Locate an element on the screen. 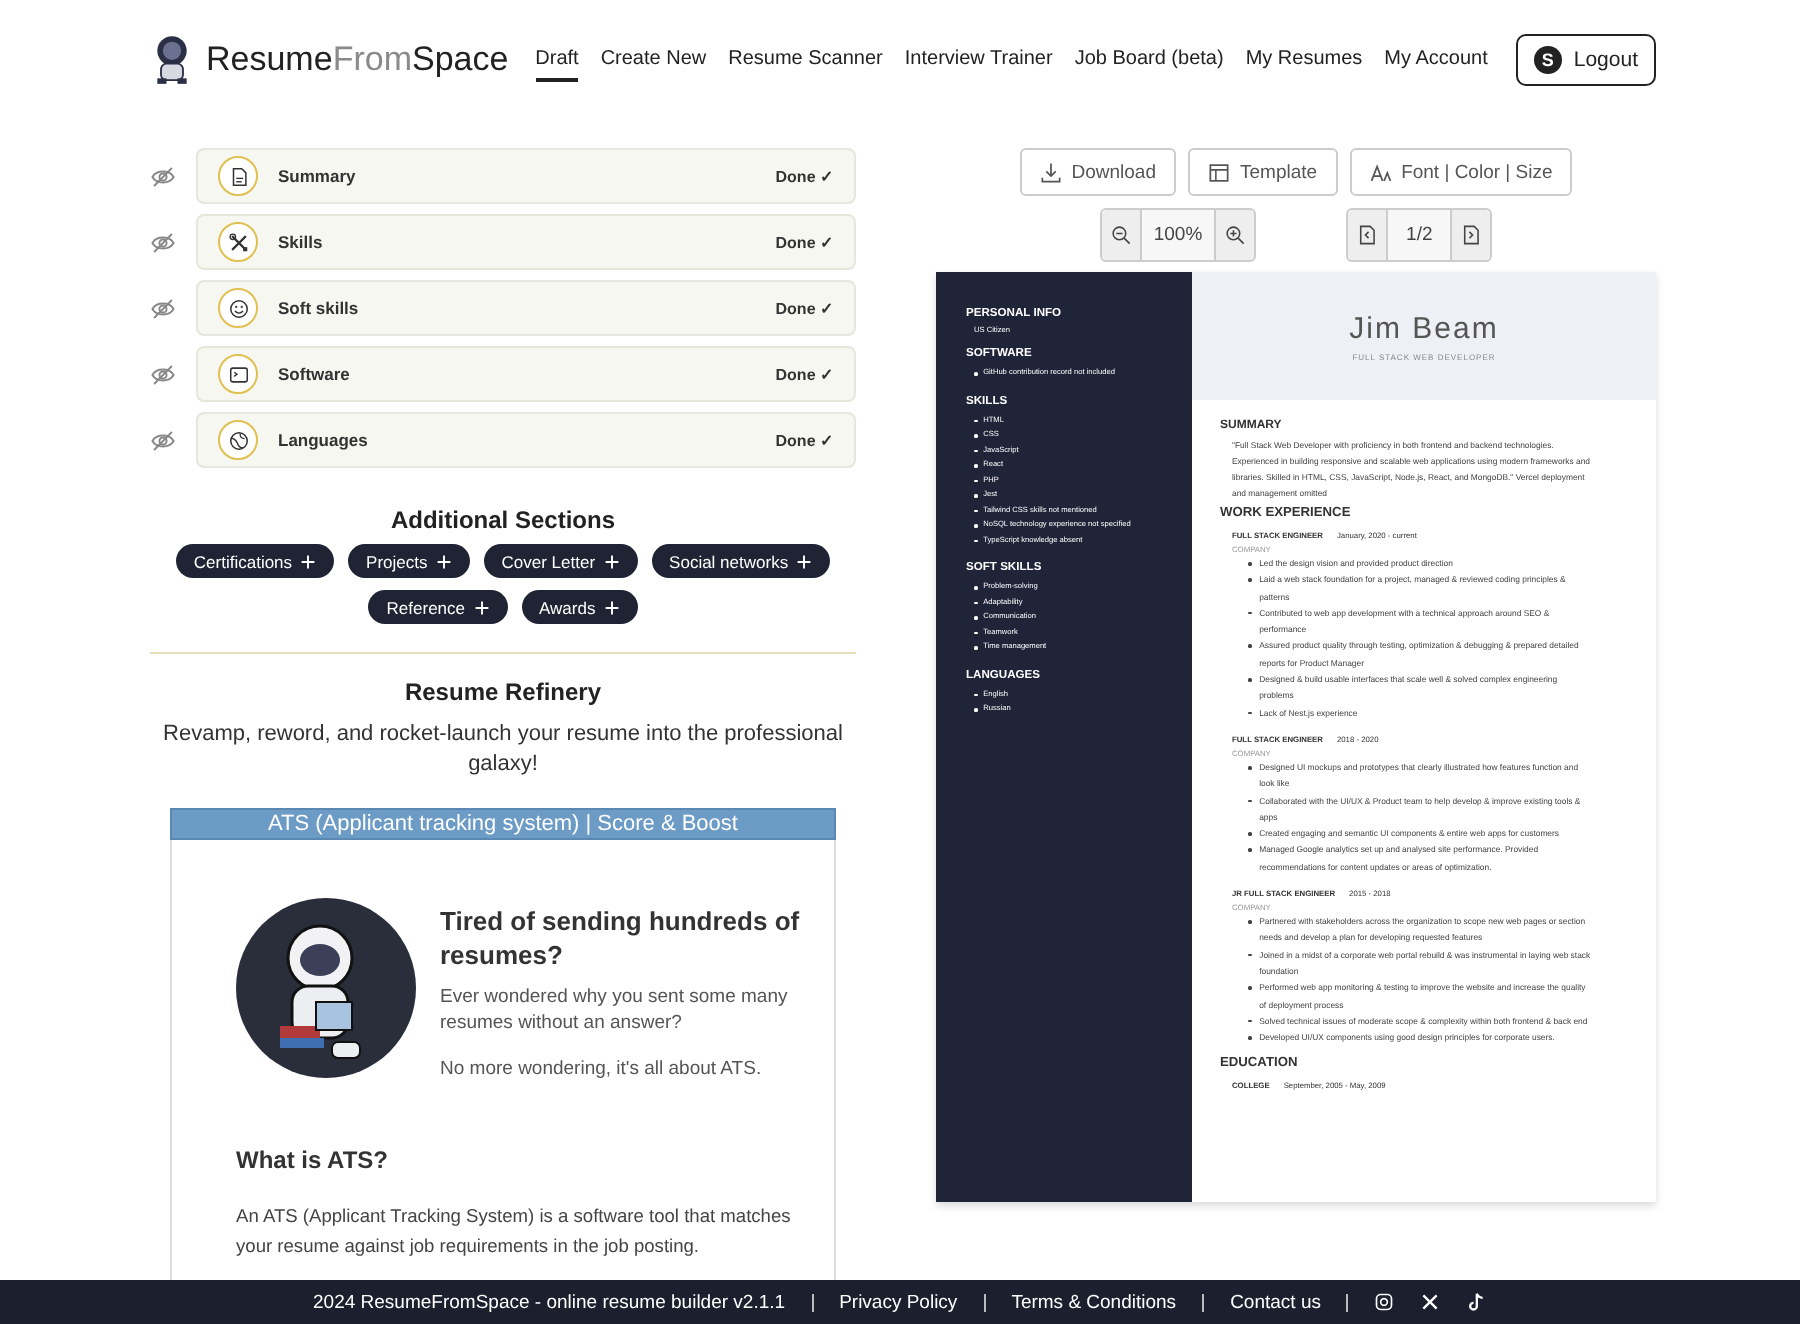 This screenshot has width=1800, height=1324. section-card: Languages Done ✓ is located at coordinates (526, 440).